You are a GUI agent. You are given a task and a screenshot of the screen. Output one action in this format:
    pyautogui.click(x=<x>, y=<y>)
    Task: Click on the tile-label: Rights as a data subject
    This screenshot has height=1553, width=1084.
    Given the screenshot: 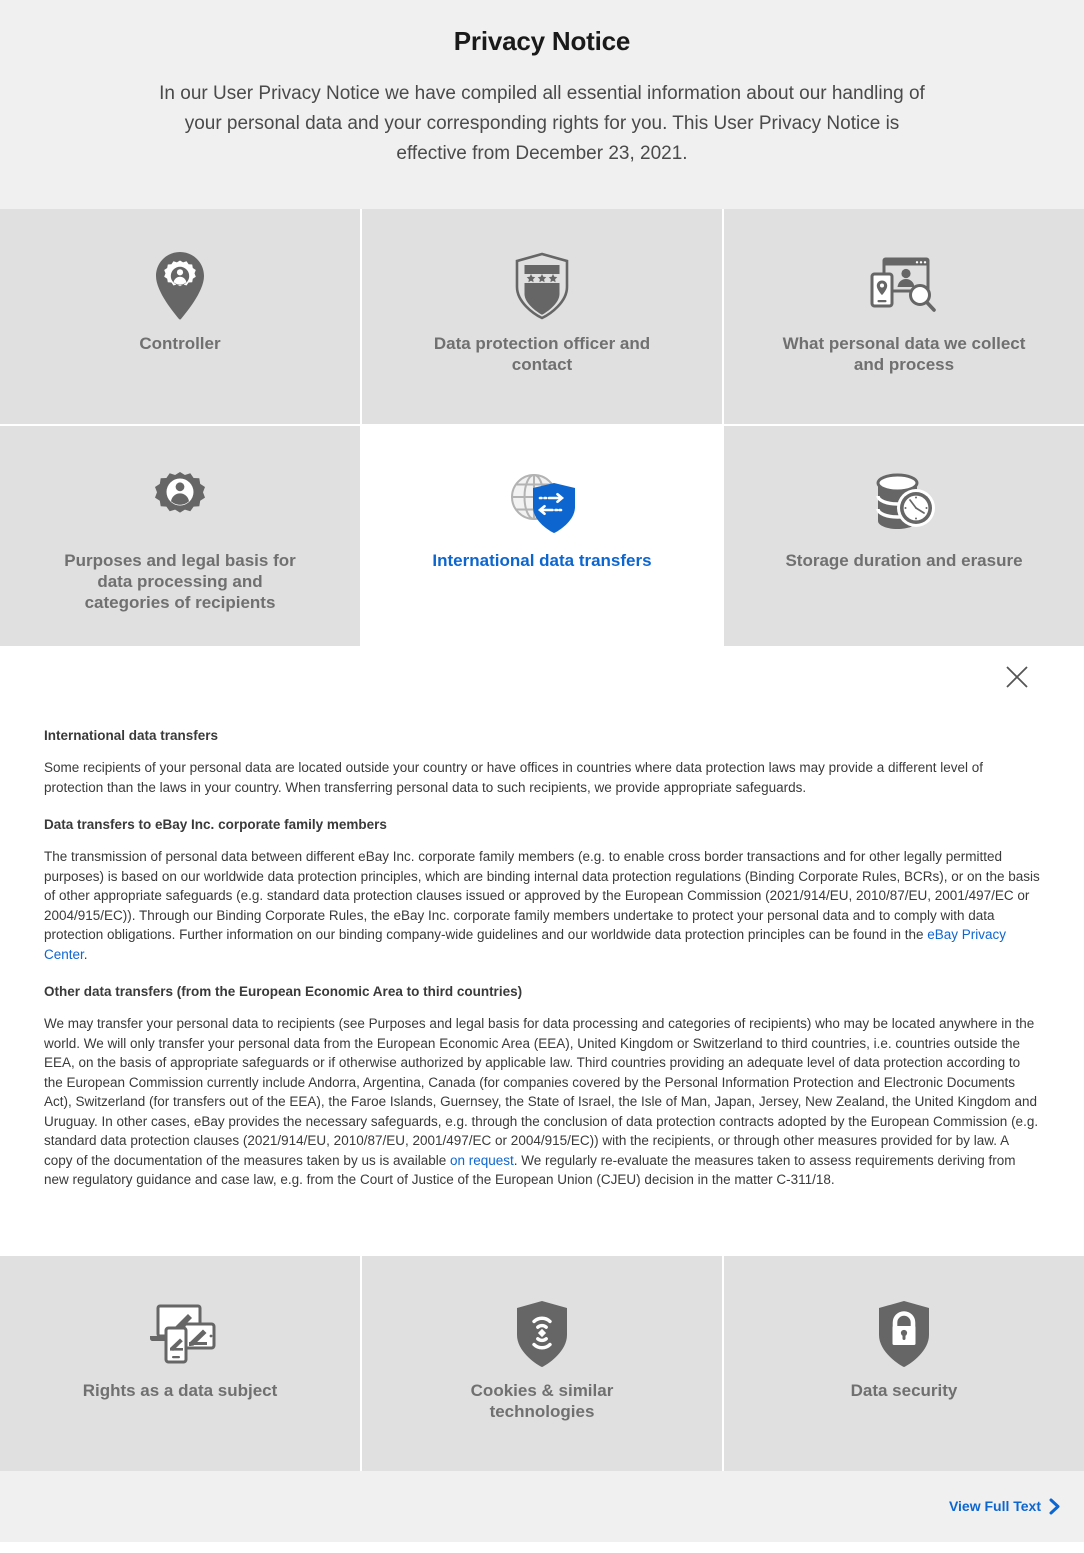 What is the action you would take?
    pyautogui.click(x=180, y=1390)
    